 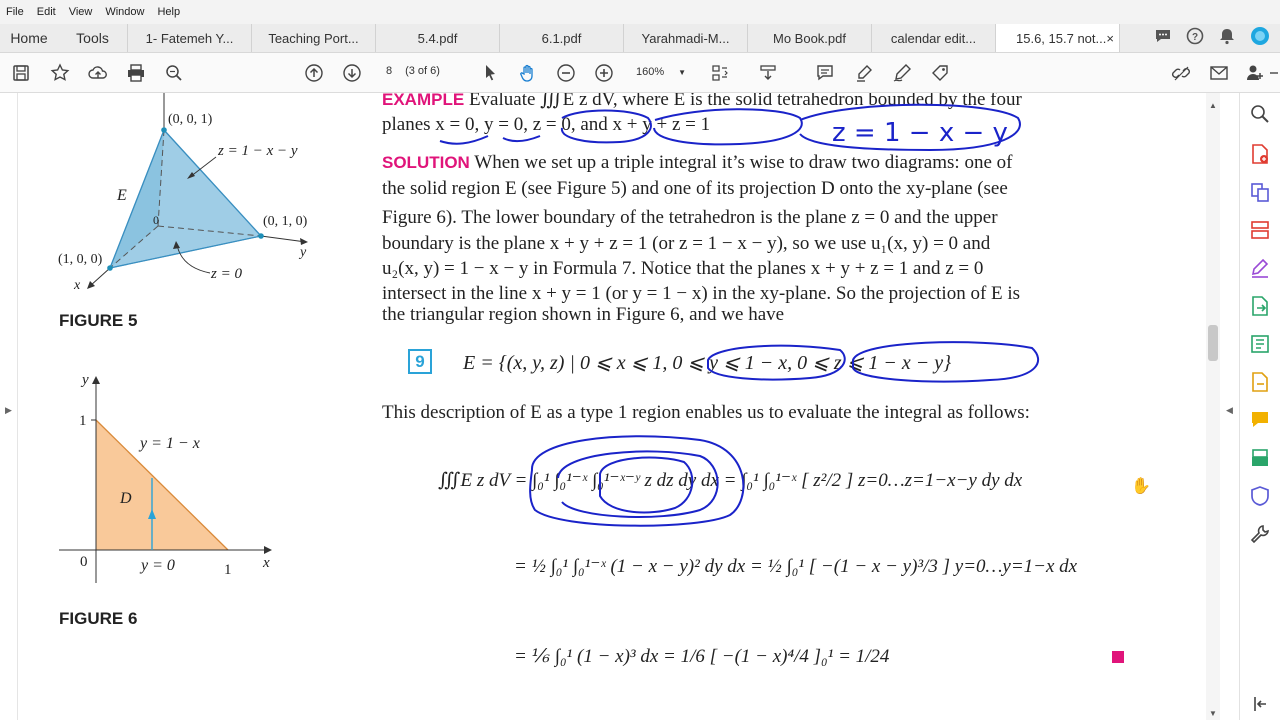 I want to click on page-display-icon, so click(x=720, y=73).